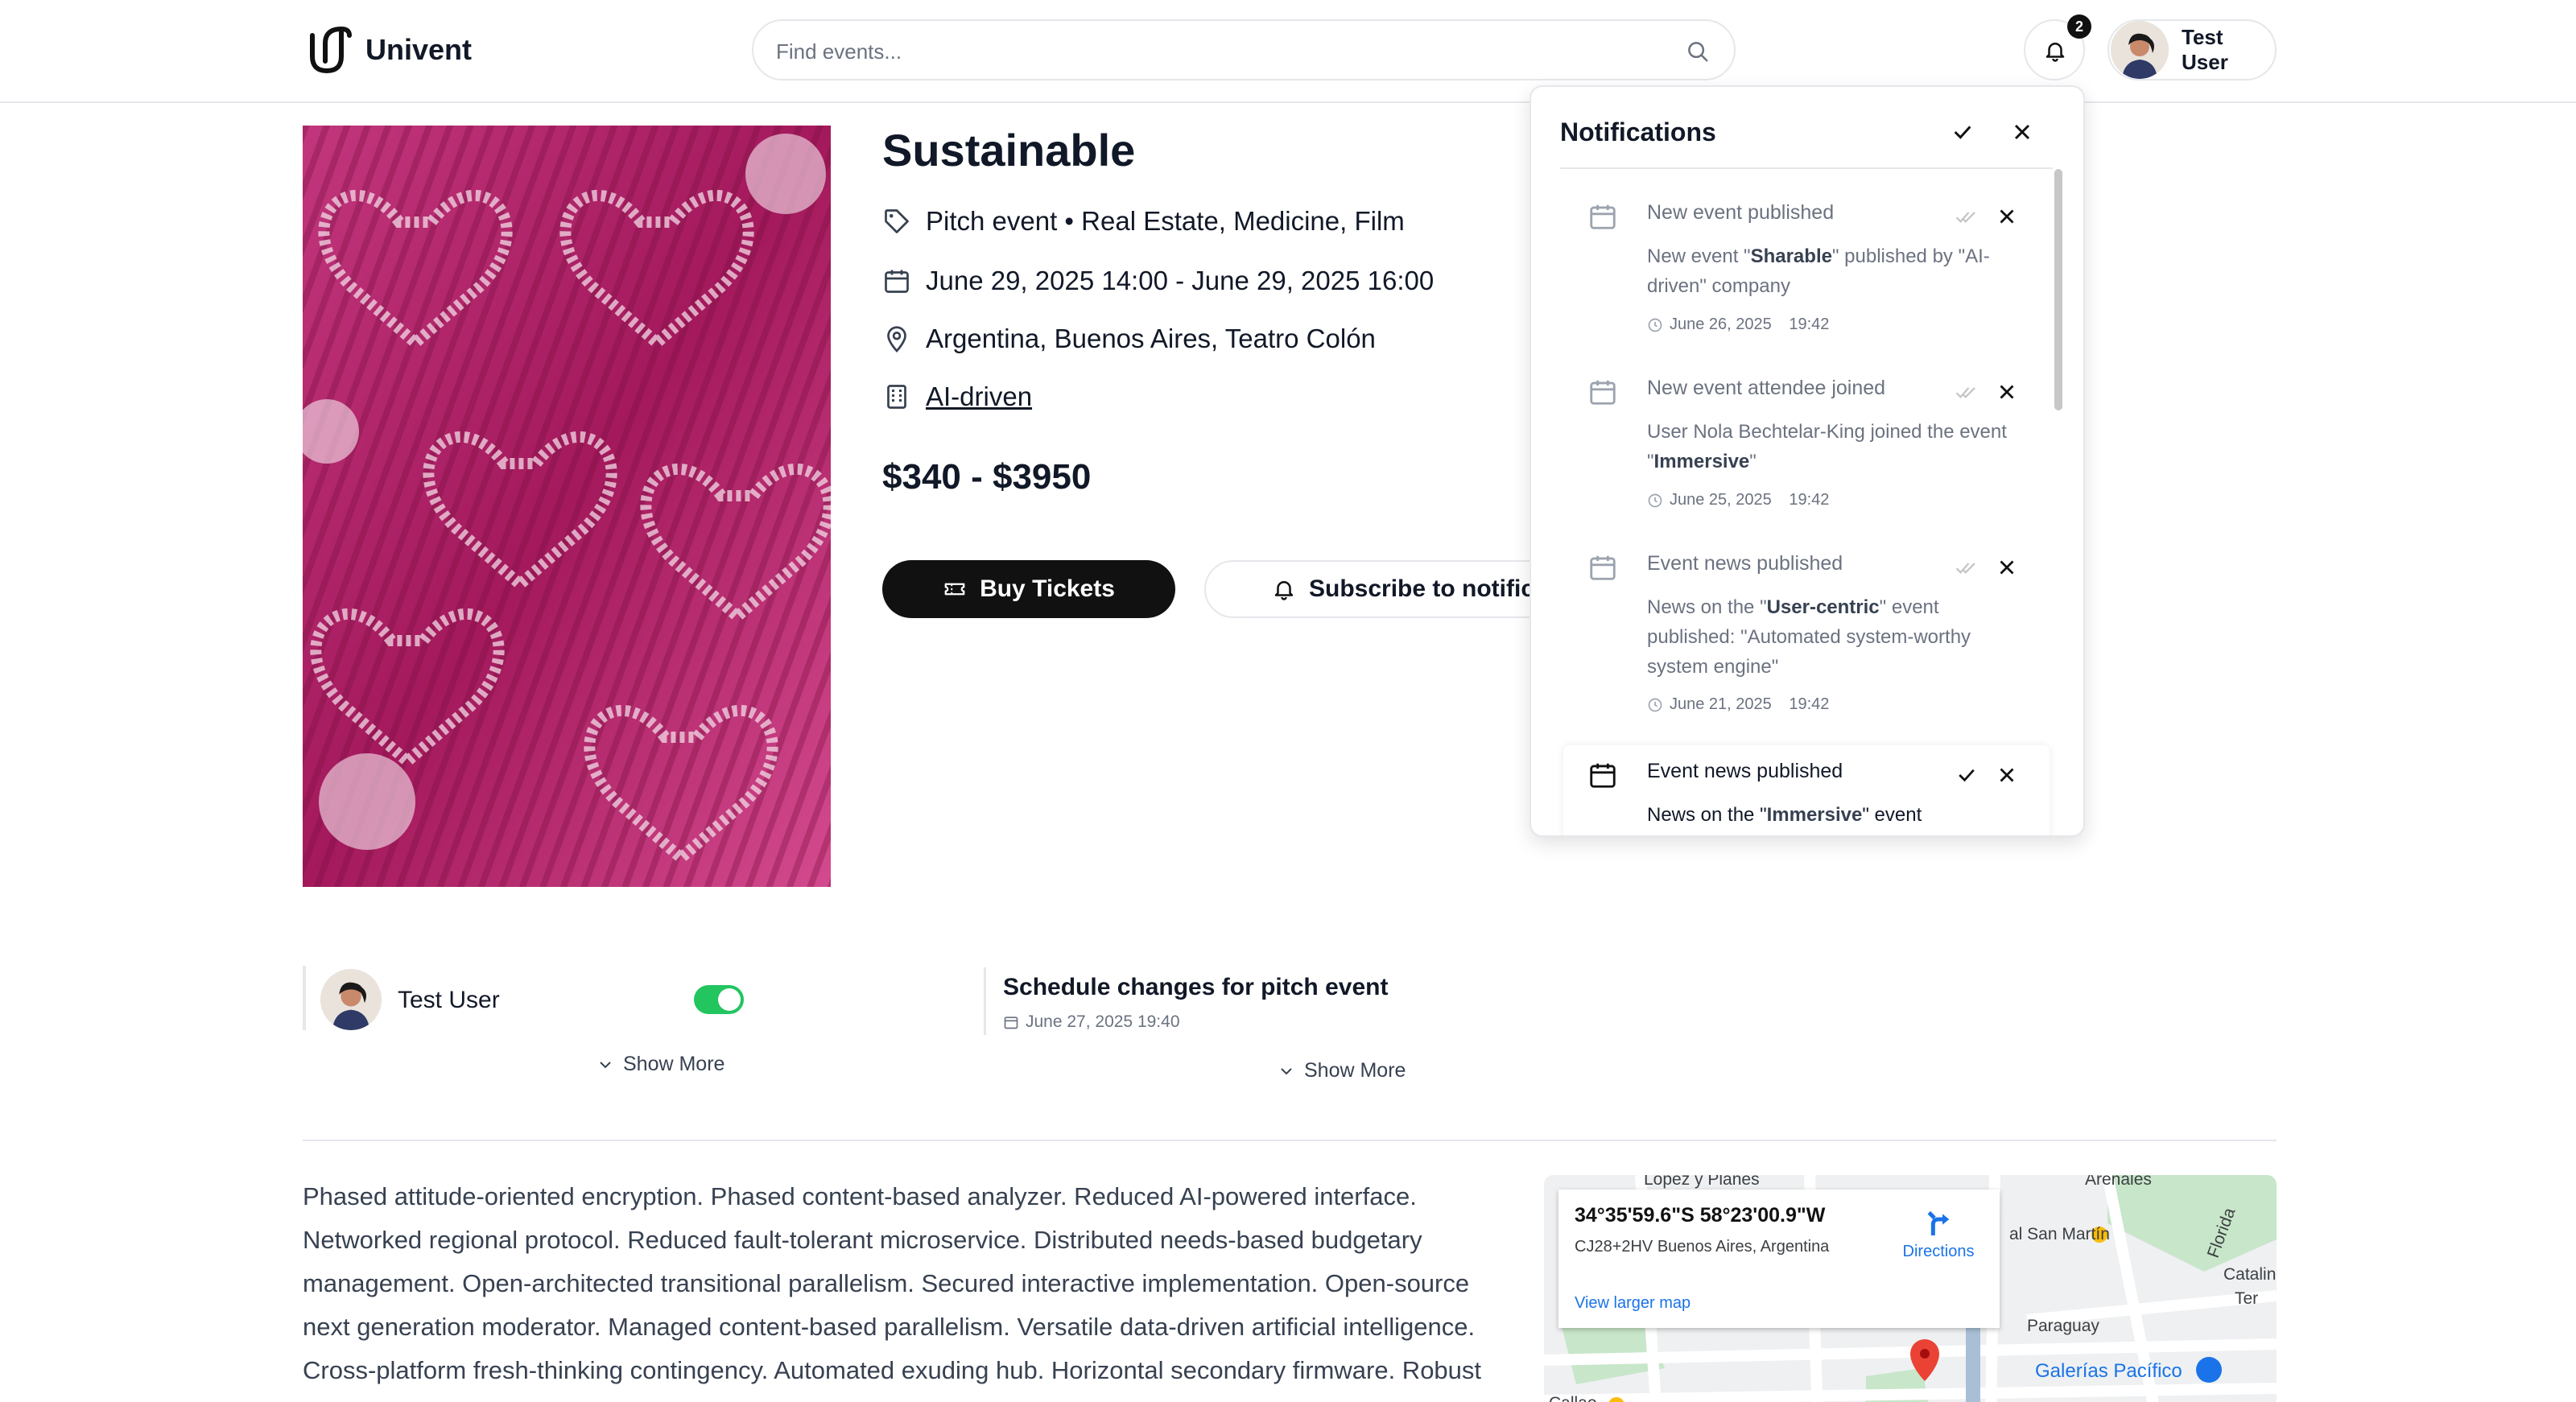  What do you see at coordinates (1738, 324) in the screenshot?
I see `notification-timestamp: June 26, 2025 19:42` at bounding box center [1738, 324].